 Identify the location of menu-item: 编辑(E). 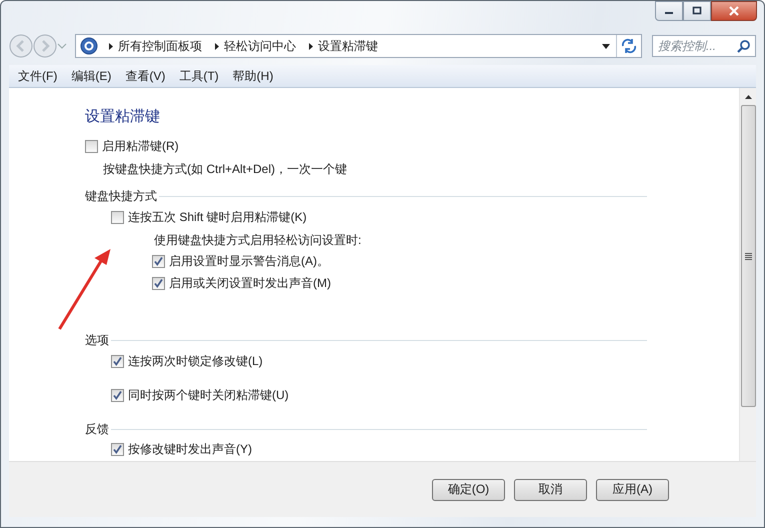
(91, 76).